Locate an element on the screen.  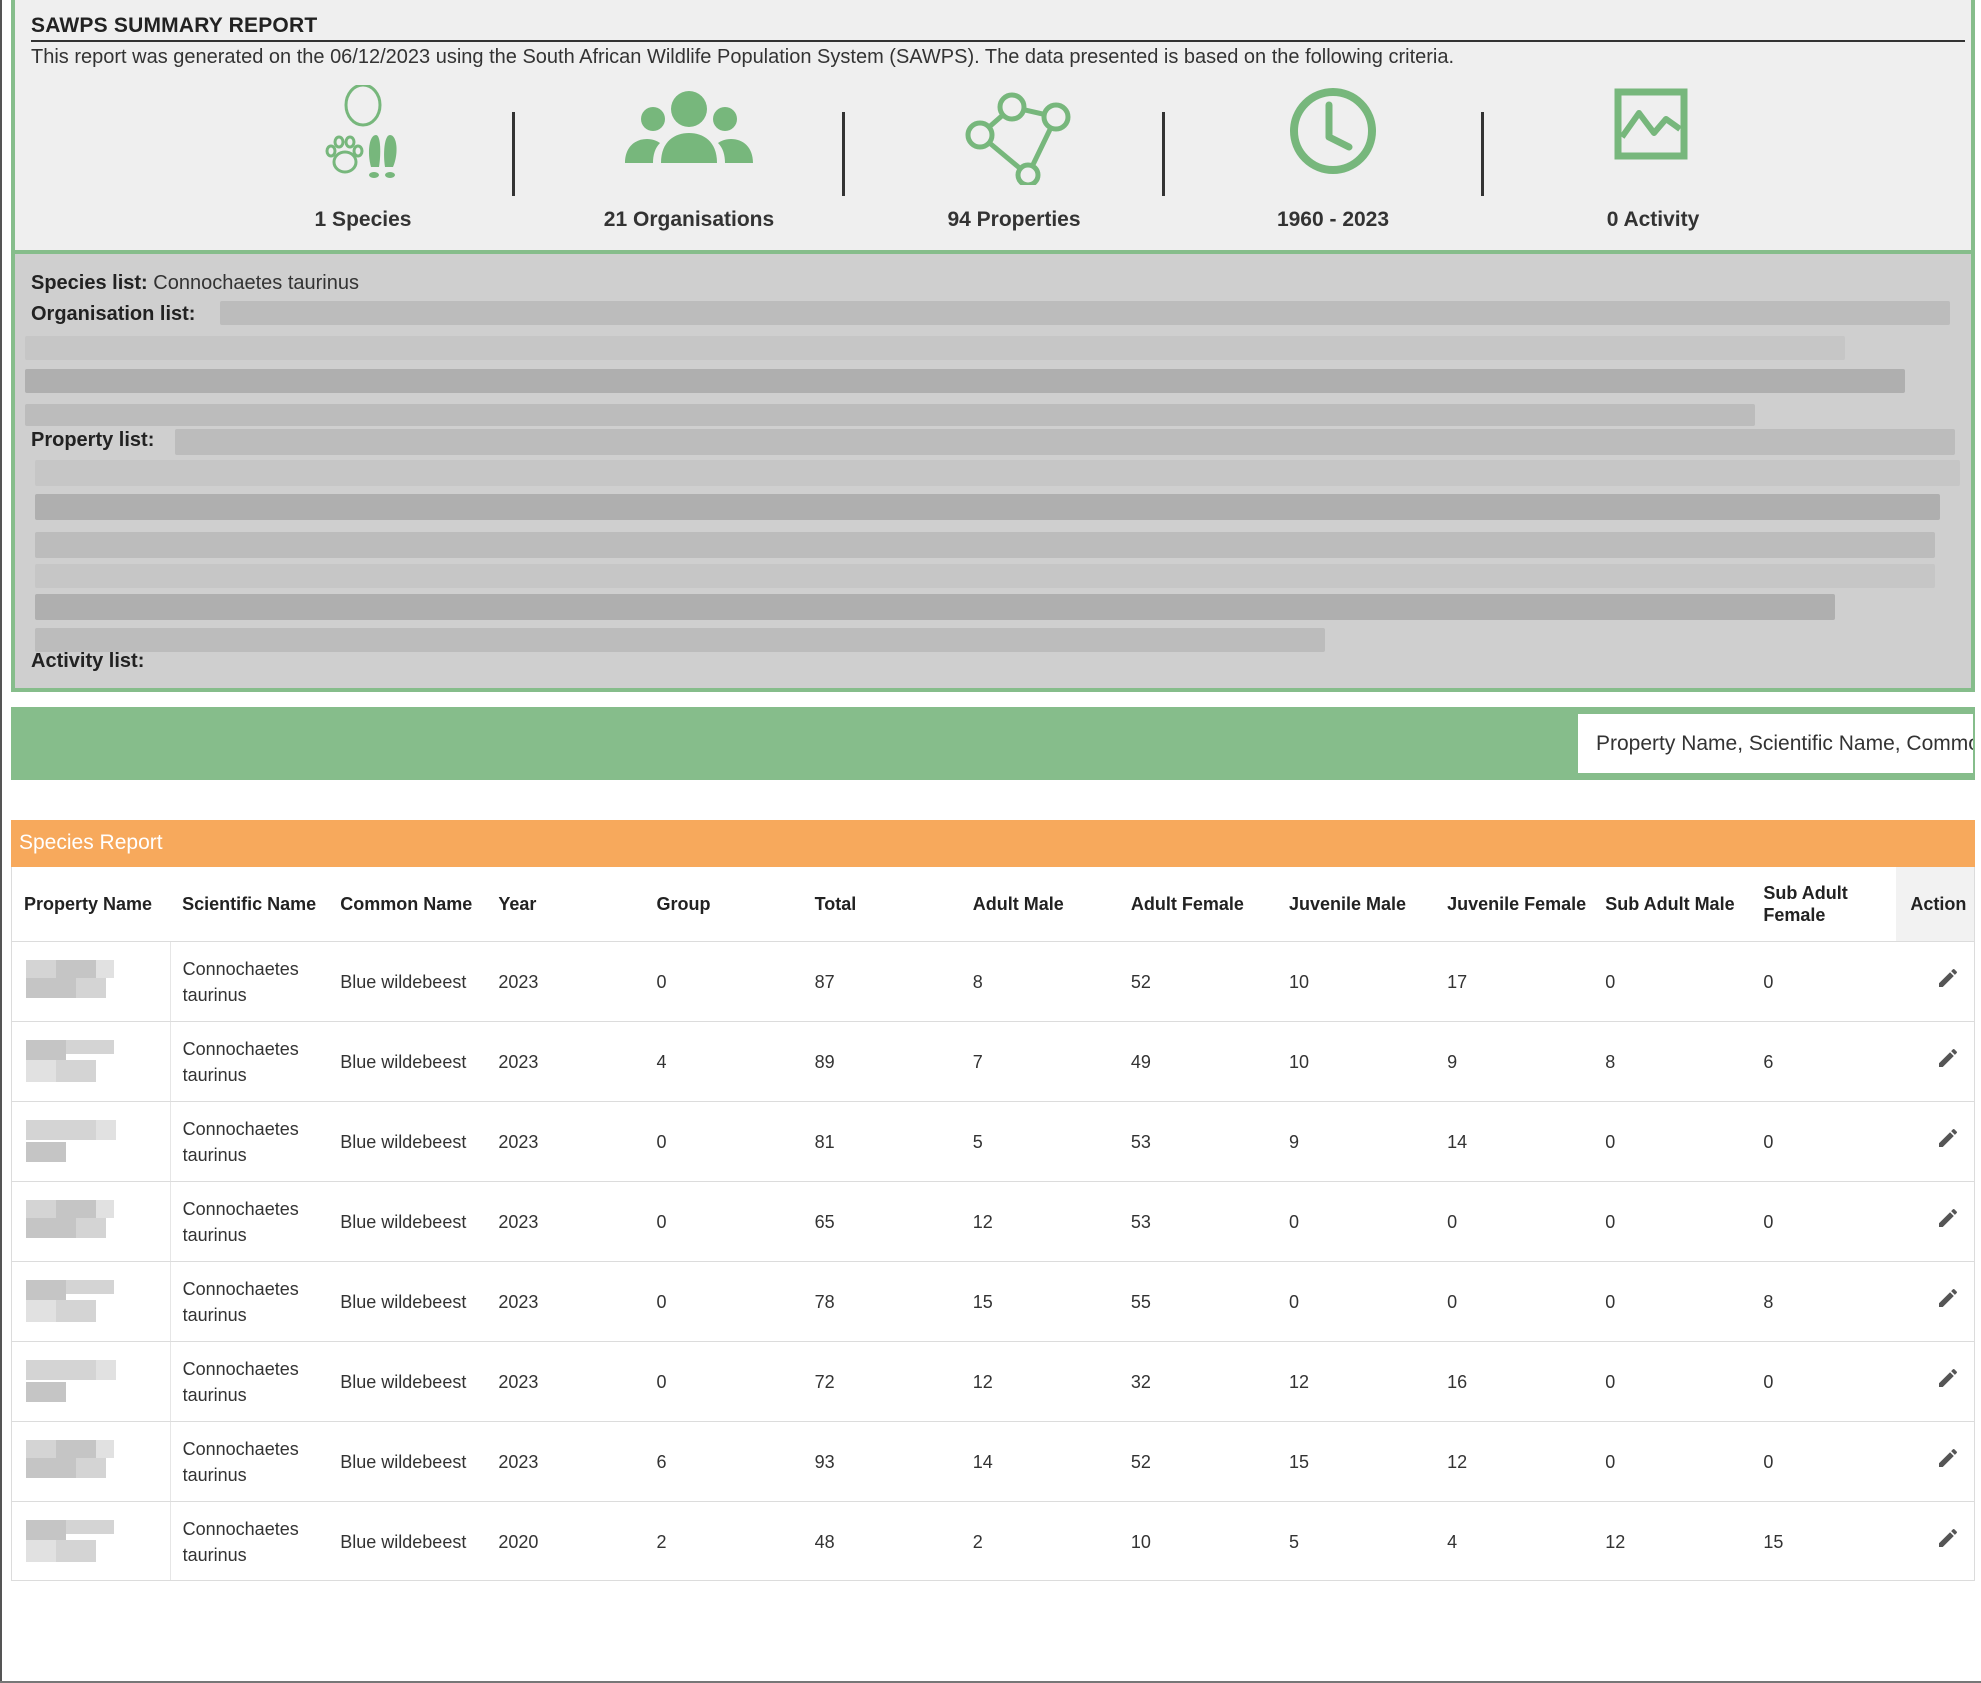
col-sub-adult-male: Sub Adult Male is located at coordinates (1672, 904).